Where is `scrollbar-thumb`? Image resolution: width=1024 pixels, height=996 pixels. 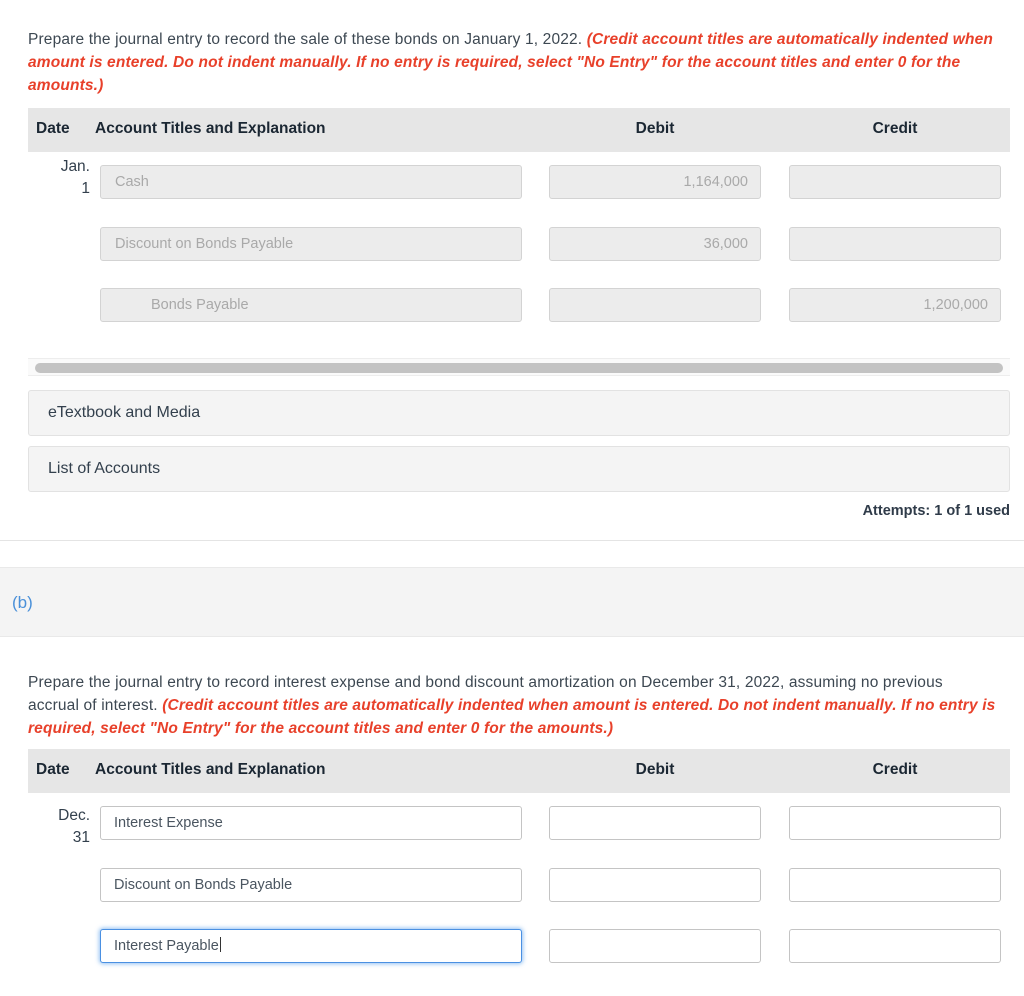 scrollbar-thumb is located at coordinates (519, 368).